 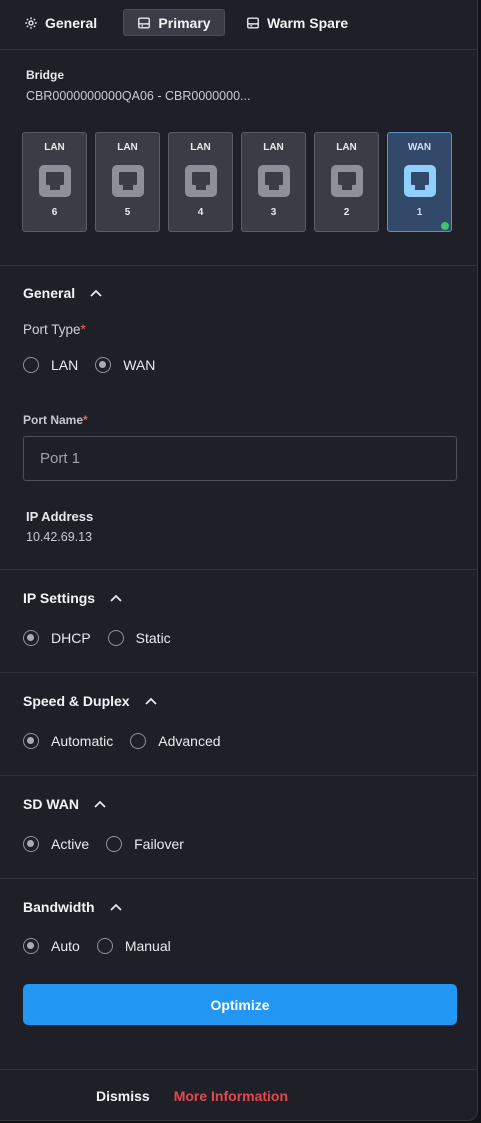 I want to click on section-speed-duplex-header: Speed & Duplex, so click(x=90, y=701).